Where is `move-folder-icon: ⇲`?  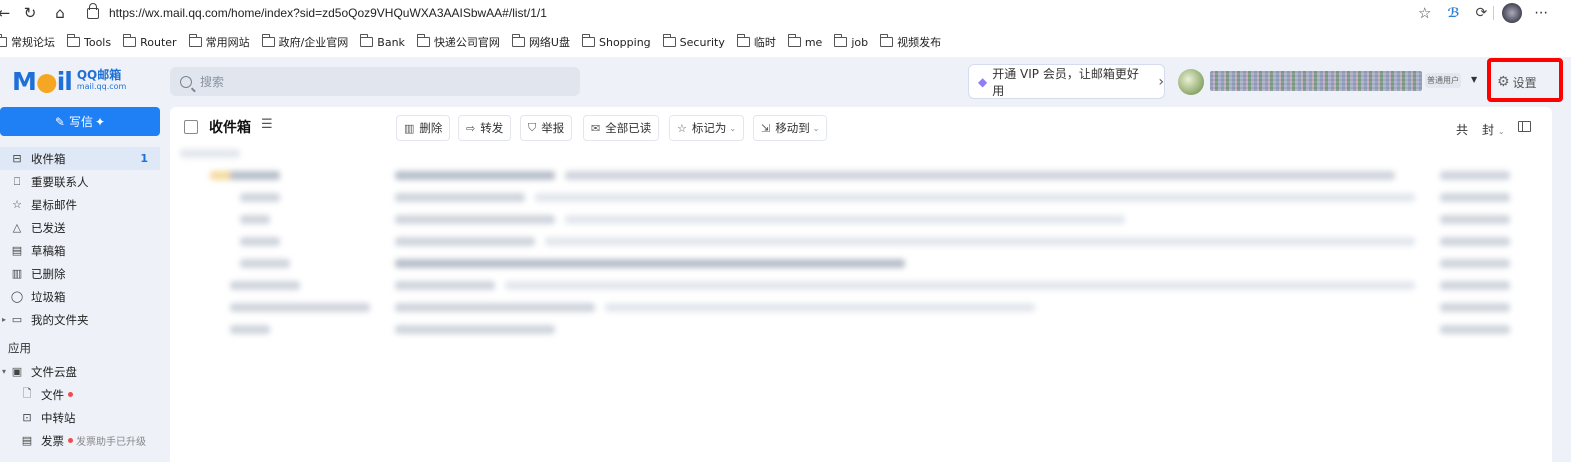 move-folder-icon: ⇲ is located at coordinates (766, 128).